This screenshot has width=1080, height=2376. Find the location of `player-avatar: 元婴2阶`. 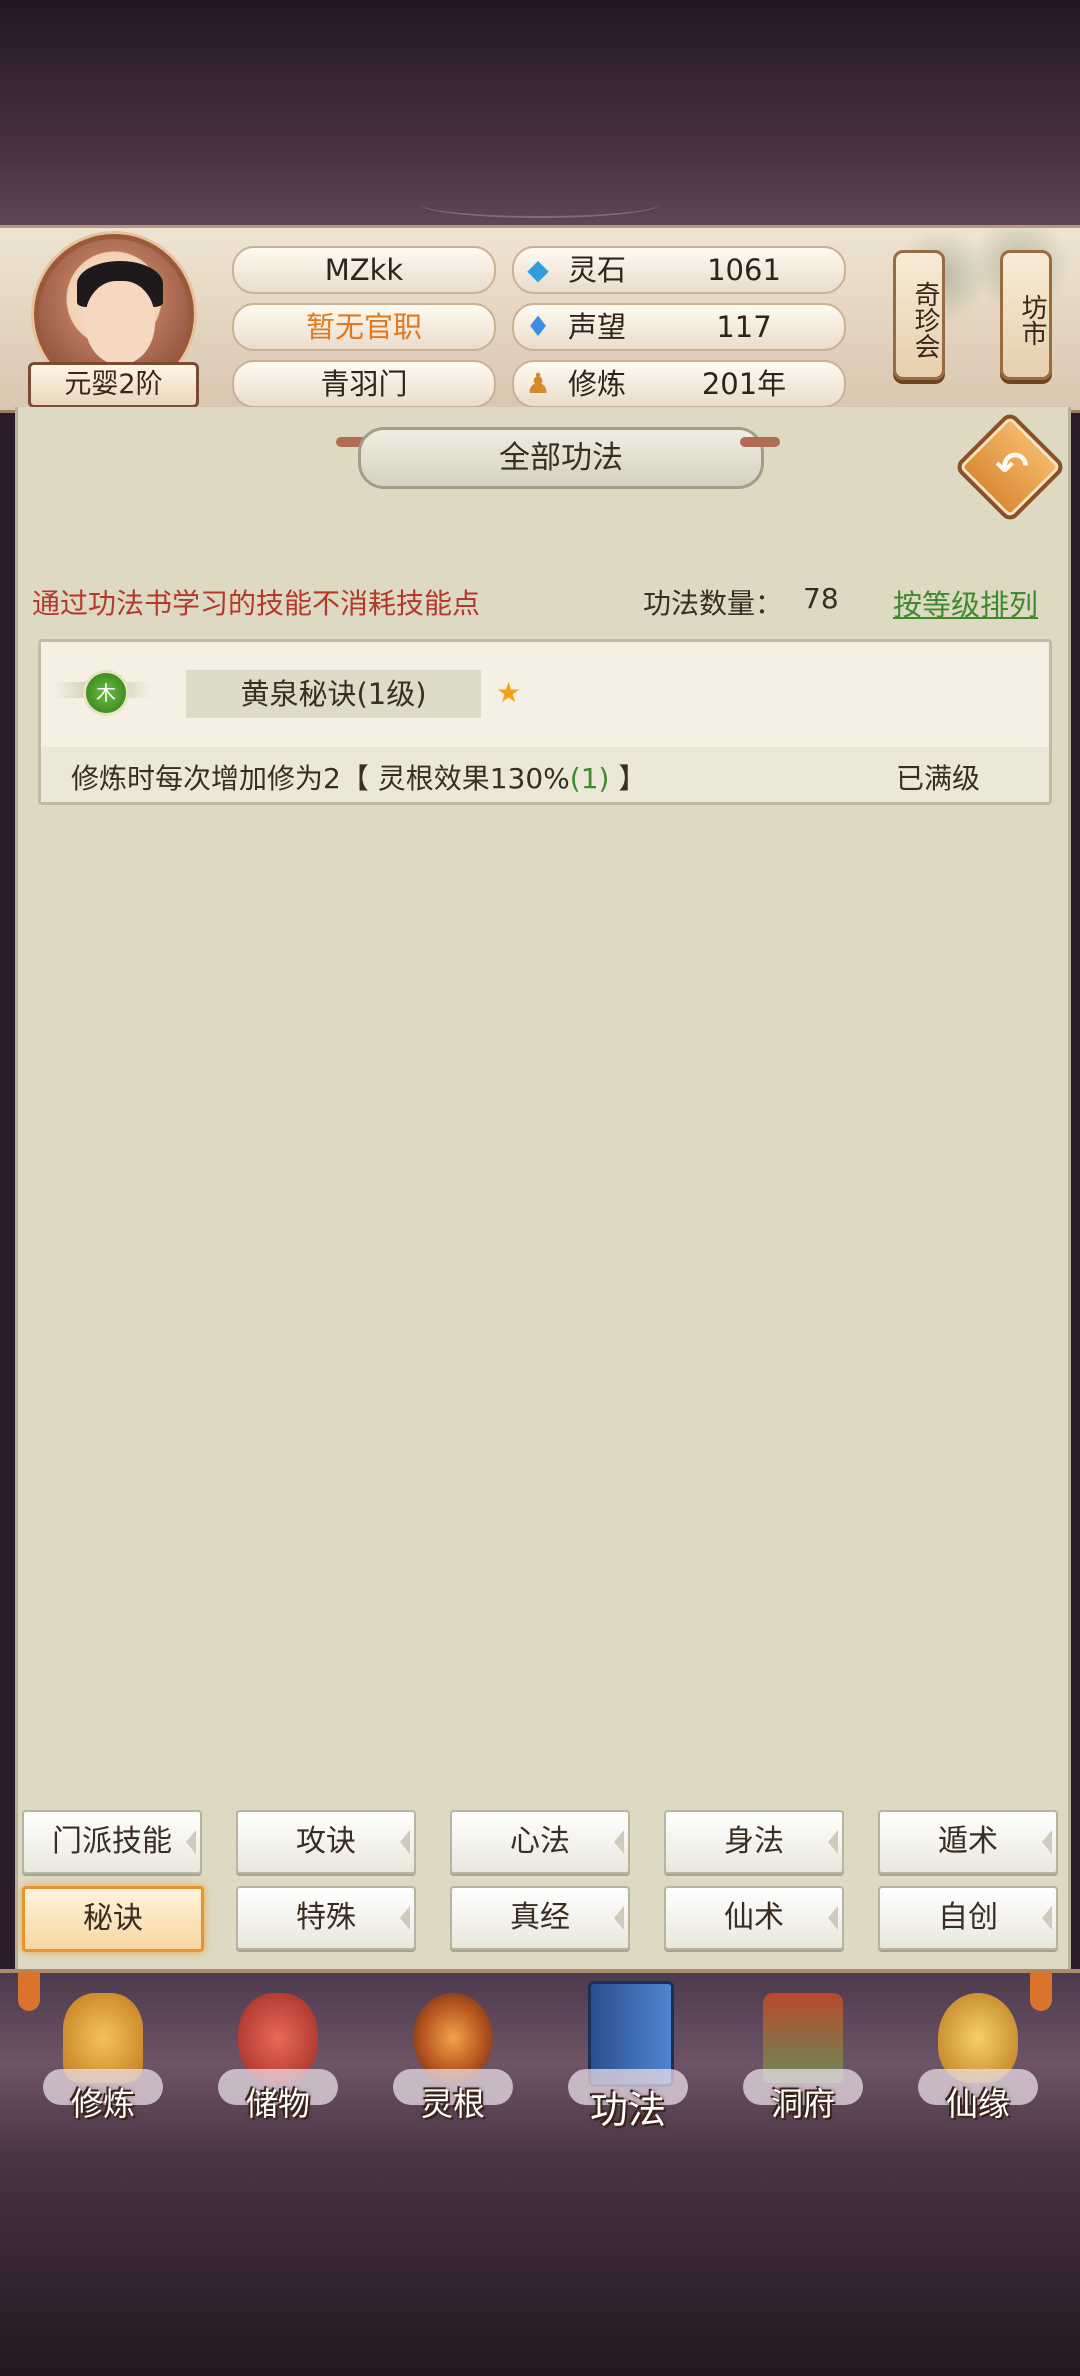

player-avatar: 元婴2阶 is located at coordinates (113, 321).